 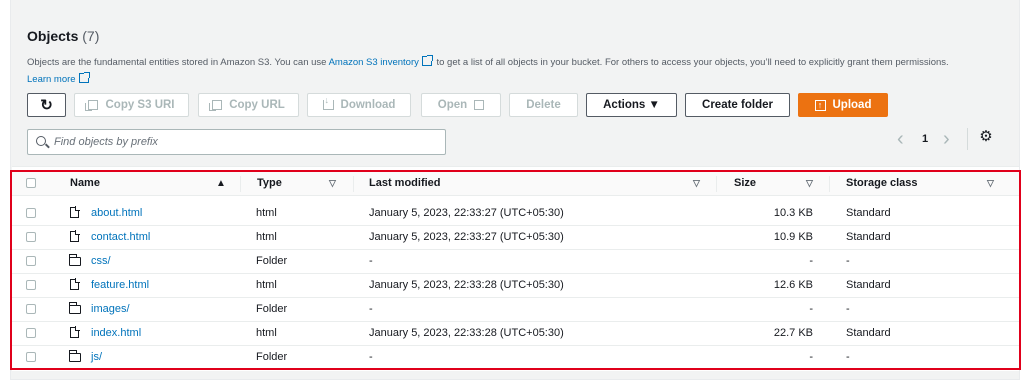 What do you see at coordinates (452, 105) in the screenshot?
I see `open-label: Open` at bounding box center [452, 105].